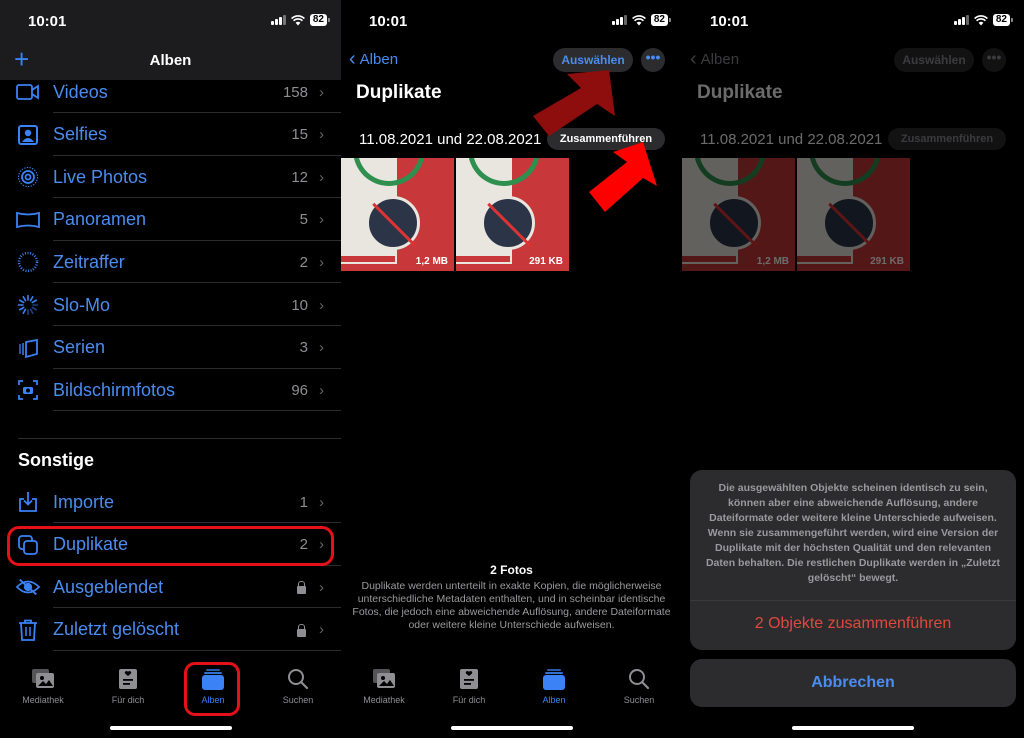 Image resolution: width=1024 pixels, height=738 pixels. What do you see at coordinates (653, 60) in the screenshot?
I see `more-options-button: •••` at bounding box center [653, 60].